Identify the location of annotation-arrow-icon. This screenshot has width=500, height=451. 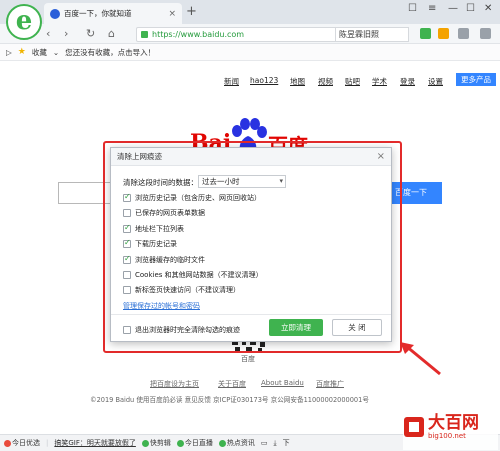
(420, 359).